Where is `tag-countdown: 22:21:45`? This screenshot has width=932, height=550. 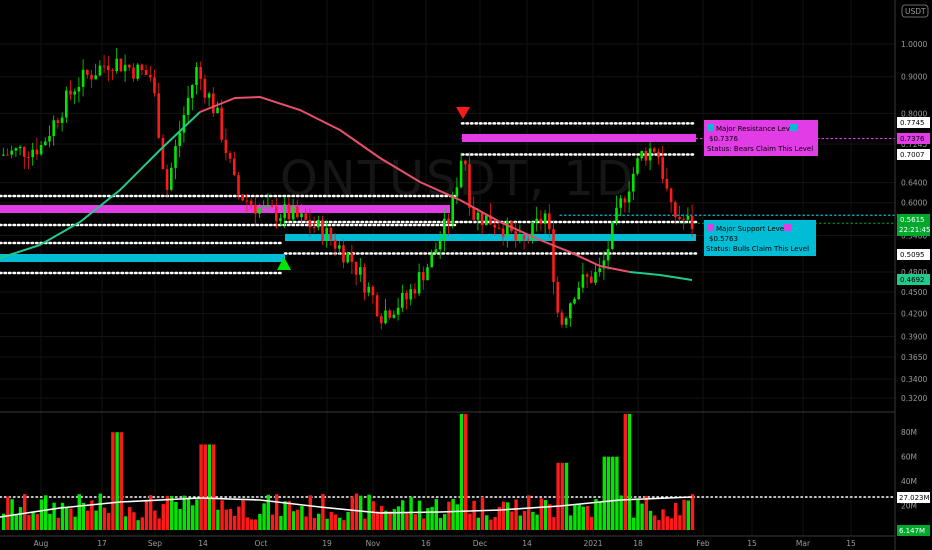
tag-countdown: 22:21:45 is located at coordinates (914, 230).